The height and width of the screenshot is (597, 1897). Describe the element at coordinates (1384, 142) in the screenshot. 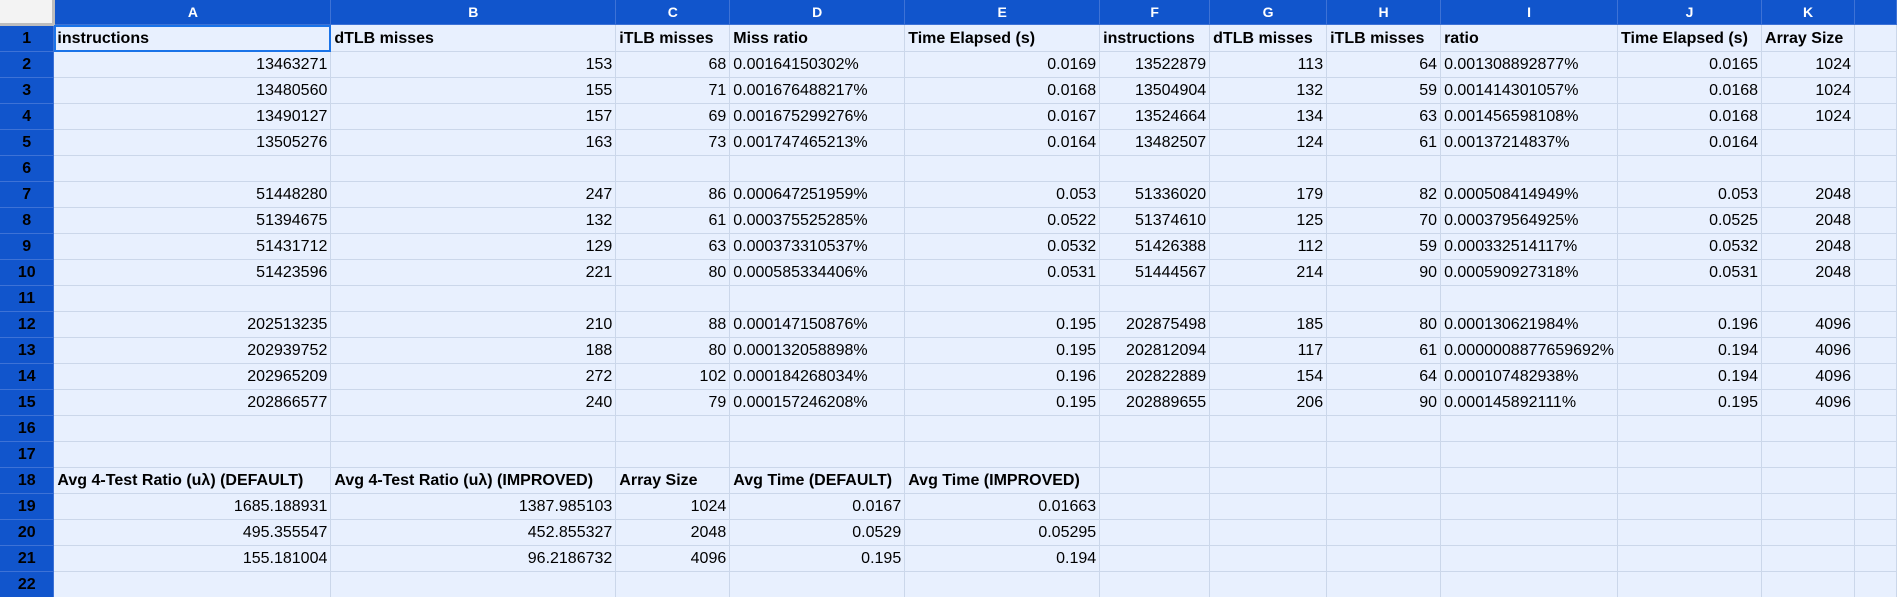

I see `cell-h5: 61` at that location.